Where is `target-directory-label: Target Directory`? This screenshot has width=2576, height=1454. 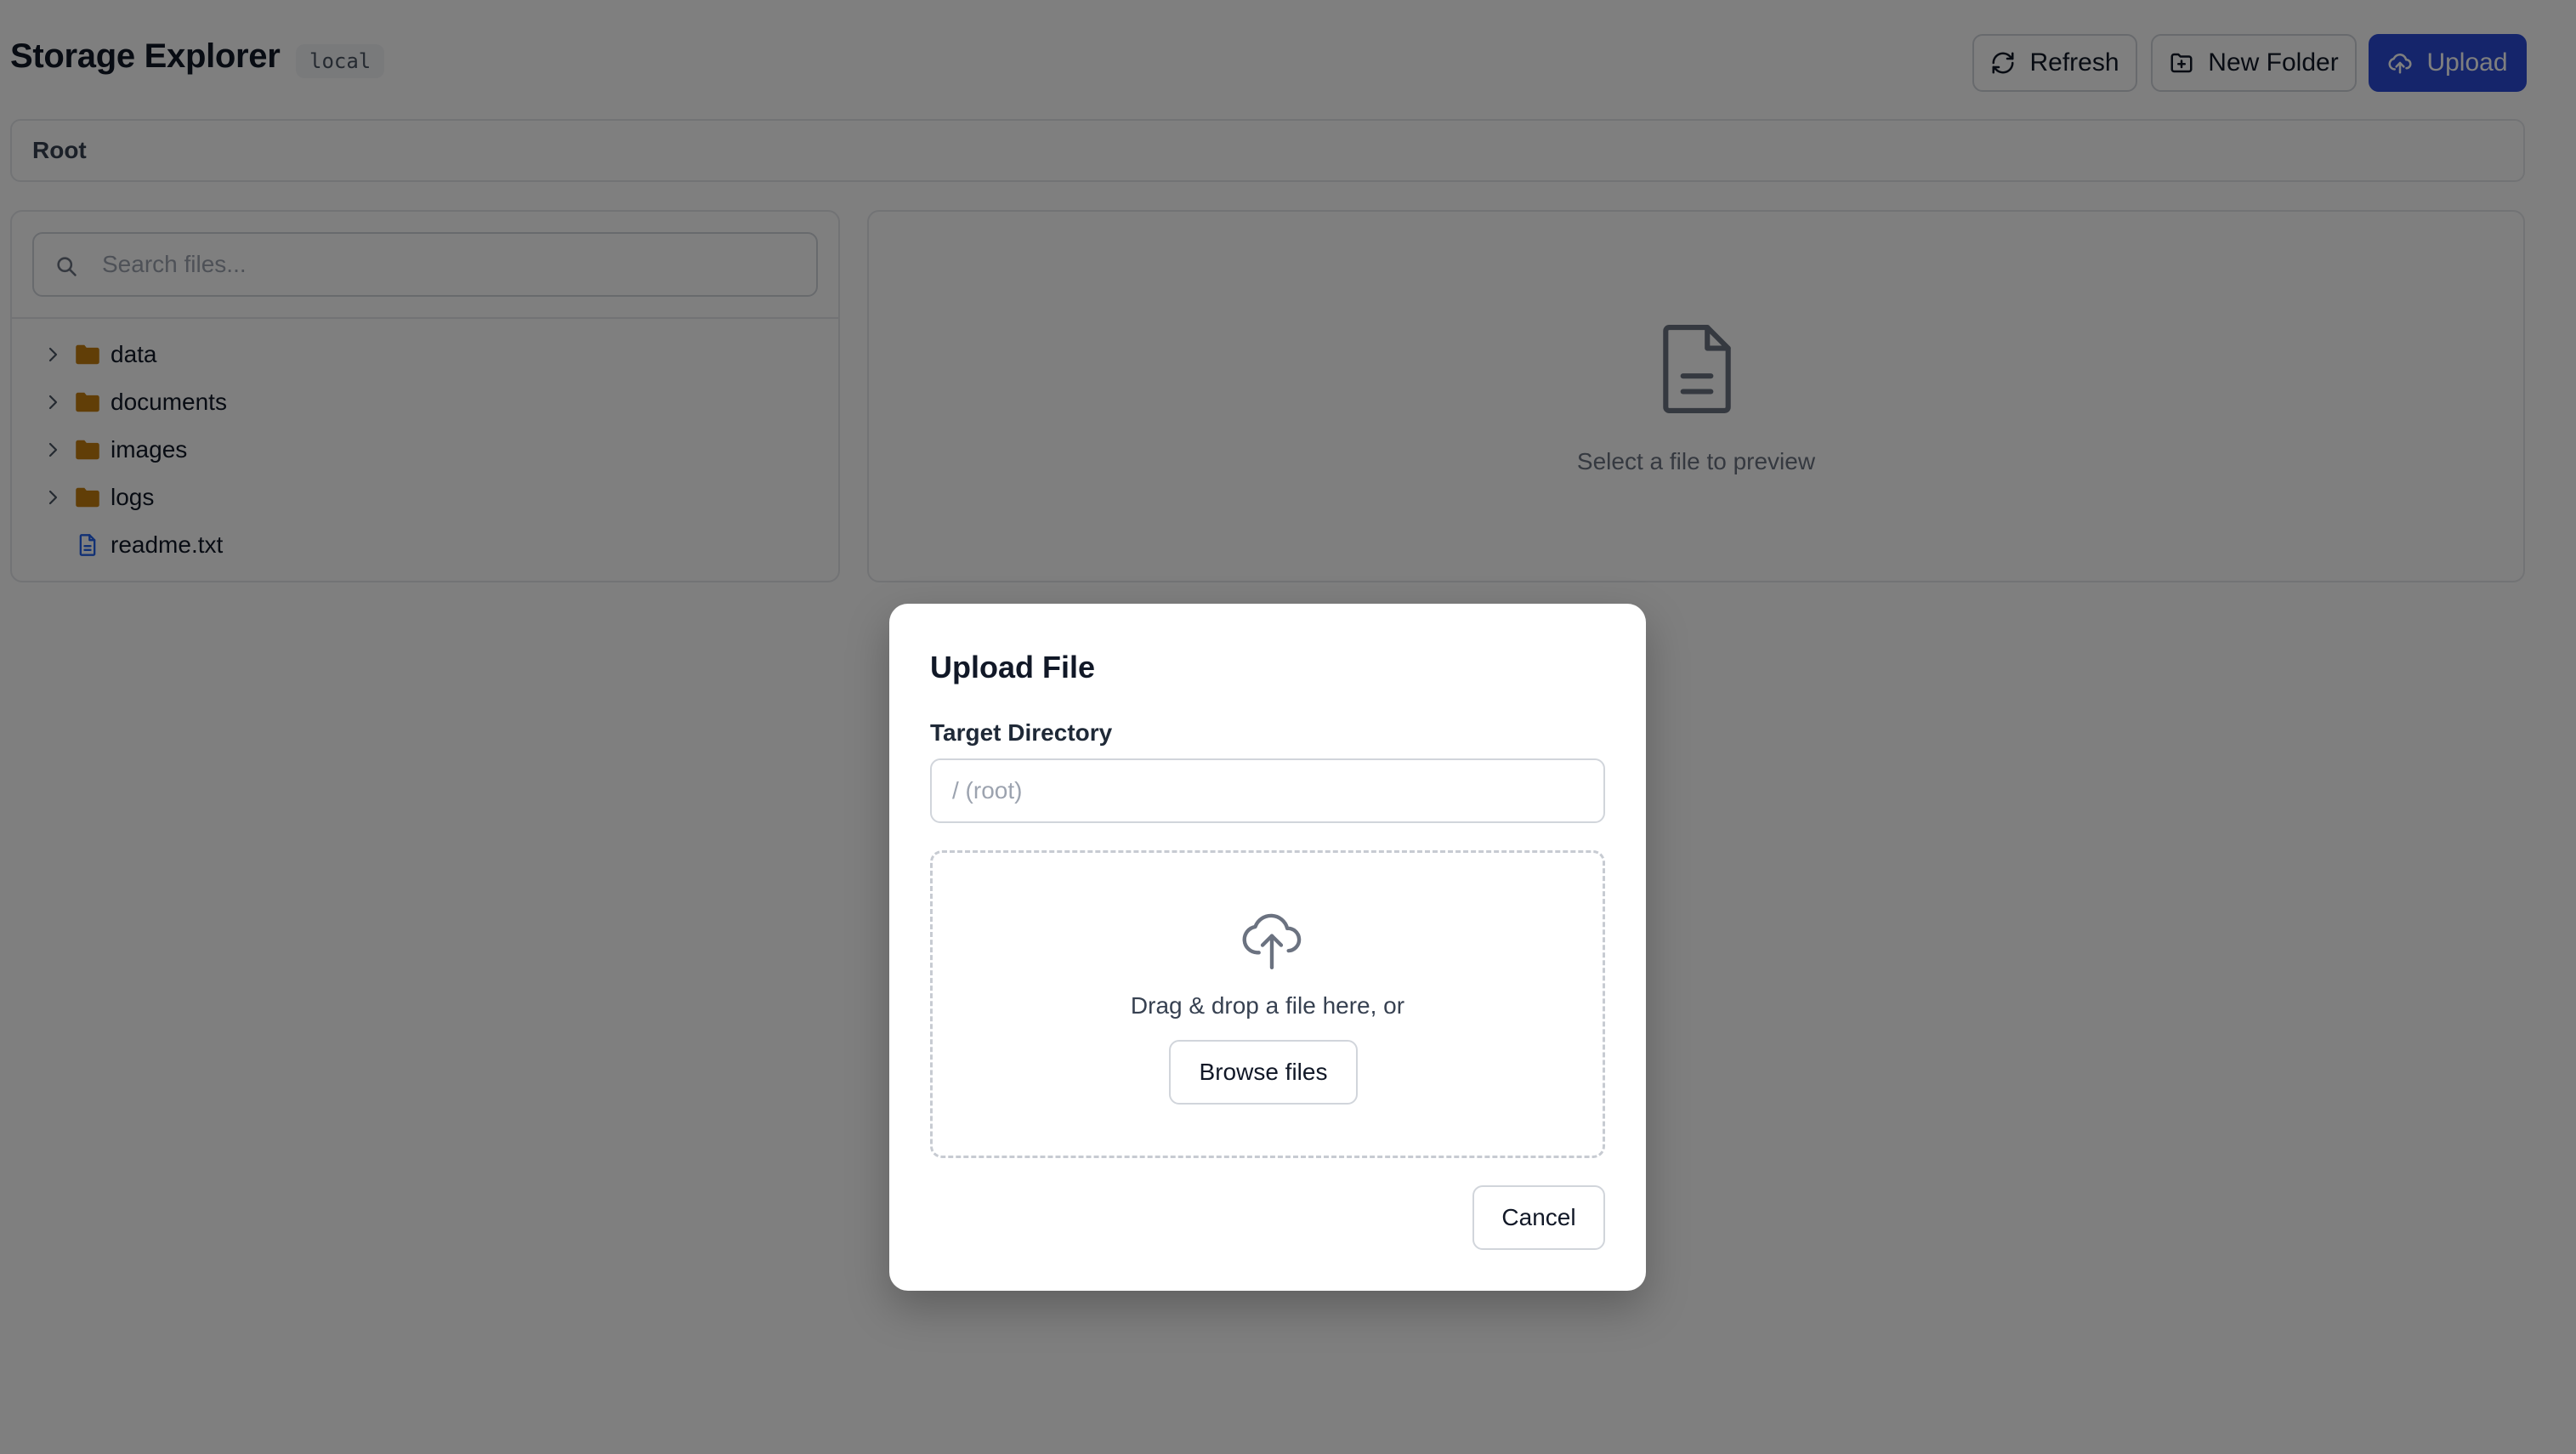
target-directory-label: Target Directory is located at coordinates (1021, 732).